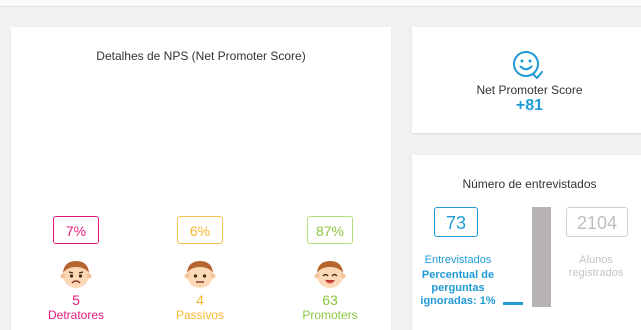 This screenshot has width=641, height=330. Describe the element at coordinates (76, 315) in the screenshot. I see `detractors-label: Detratores` at that location.